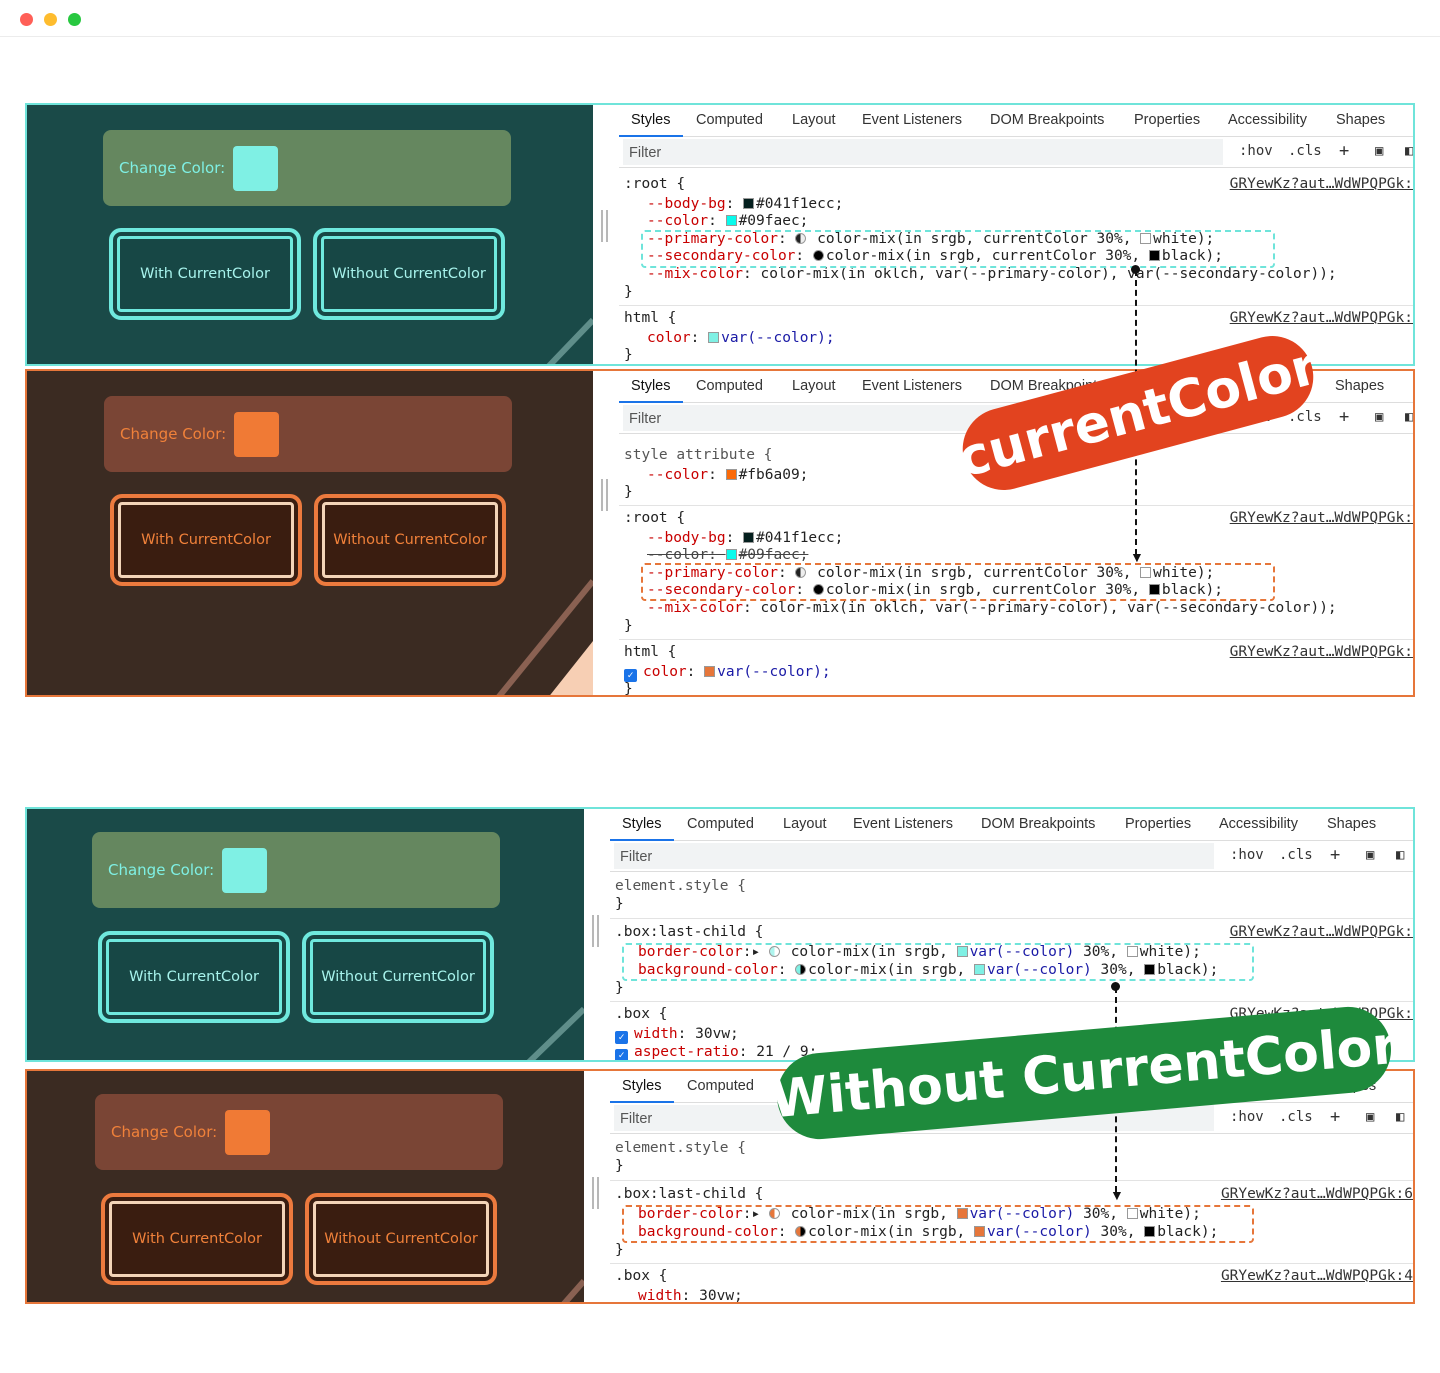 The height and width of the screenshot is (1373, 1440). Describe the element at coordinates (1317, 1194) in the screenshot. I see `source-link: GRYewKz?aut…WdWPQPGk:6` at that location.